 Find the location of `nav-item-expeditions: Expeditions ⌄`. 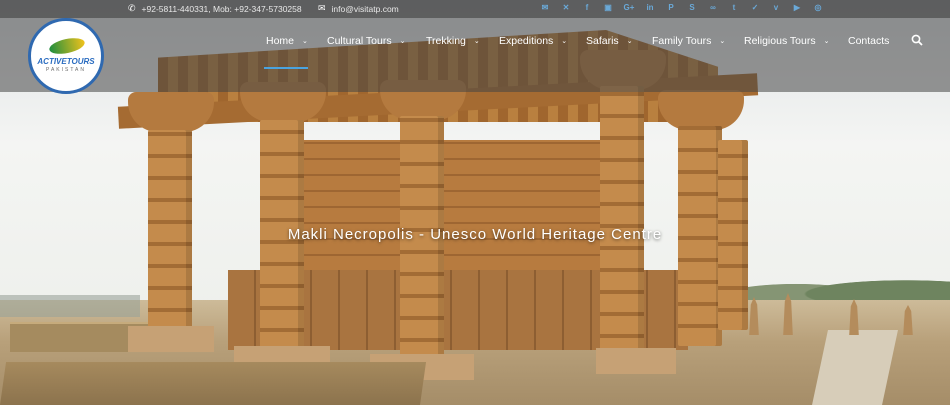

nav-item-expeditions: Expeditions ⌄ is located at coordinates (533, 41).